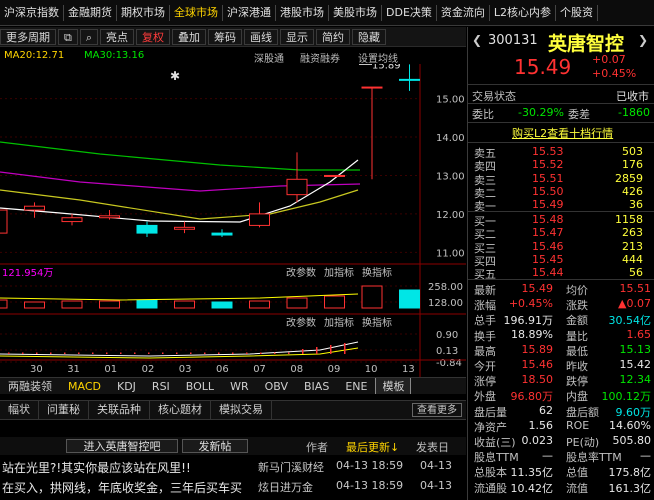 This screenshot has height=500, width=654. Describe the element at coordinates (633, 412) in the screenshot. I see `stat-value: 9.60万` at that location.